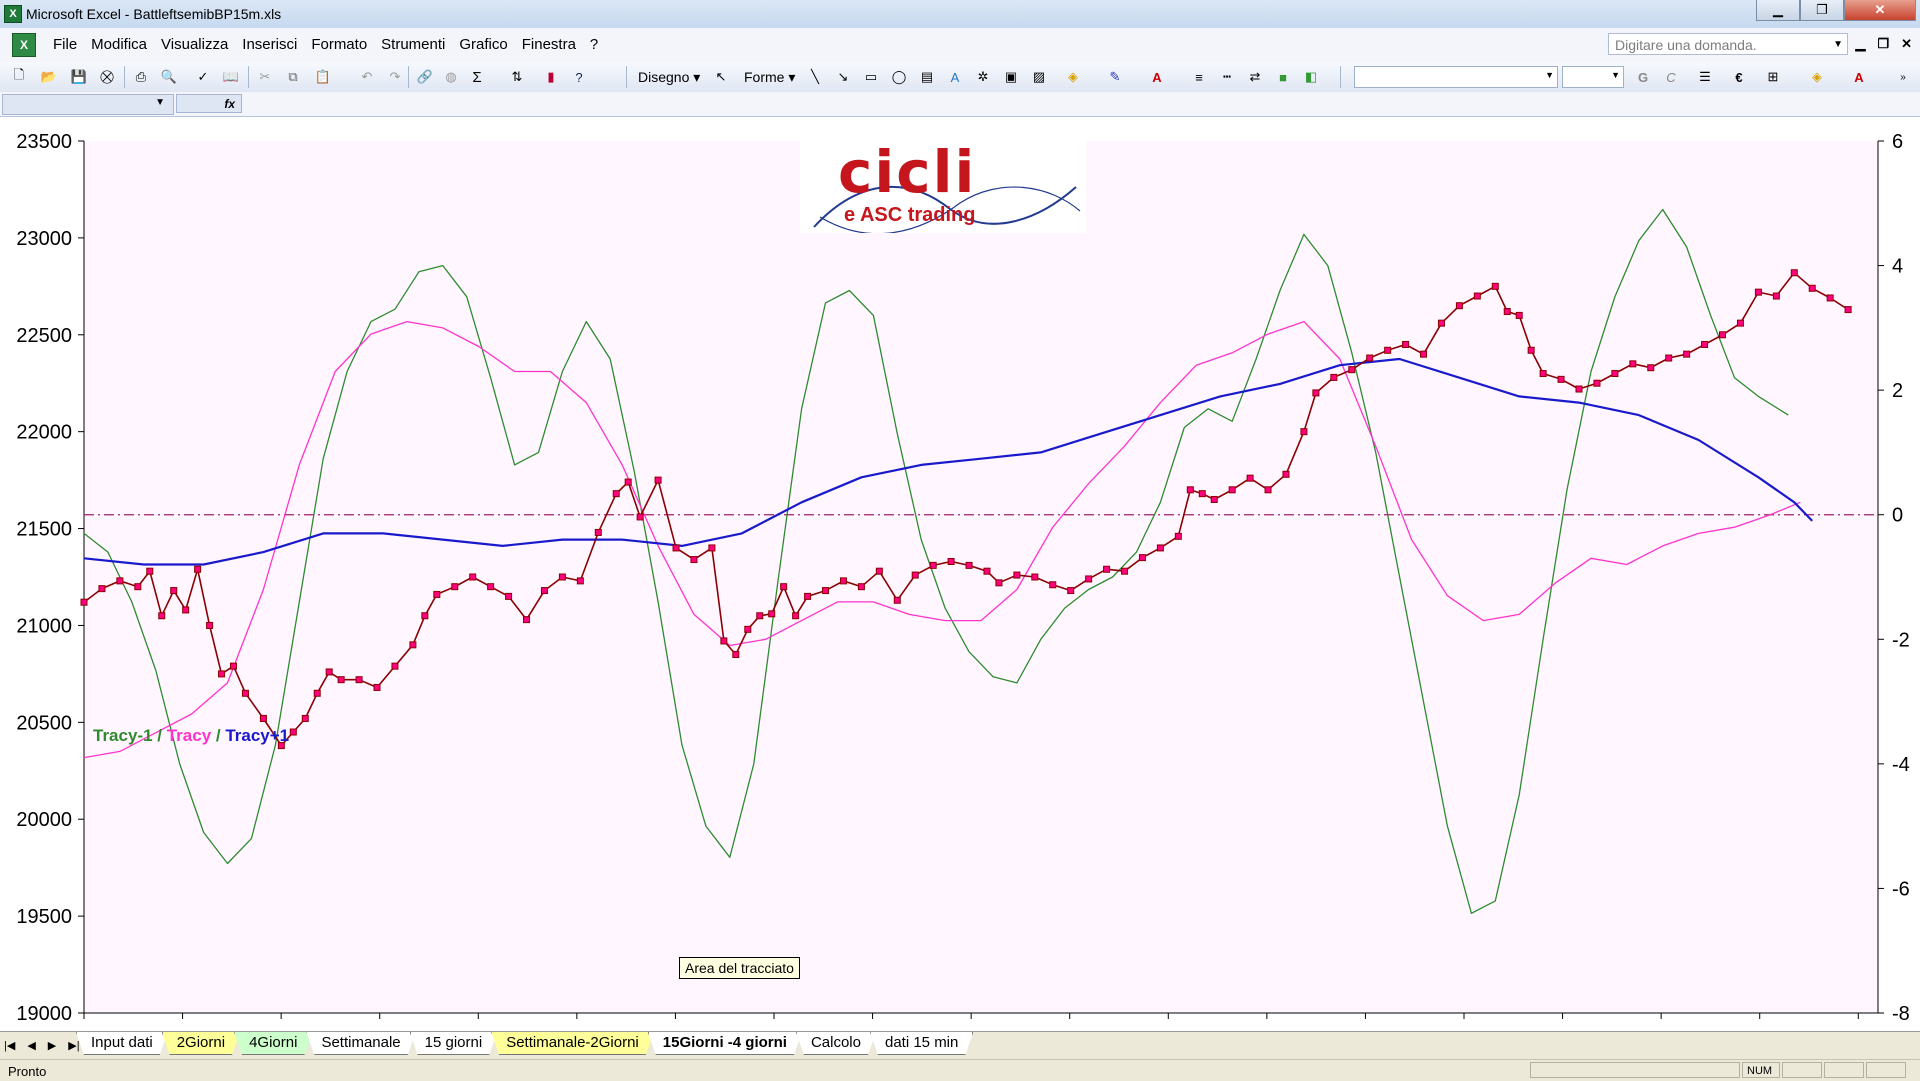 This screenshot has width=1920, height=1081. Describe the element at coordinates (1883, 44) in the screenshot. I see `doc-restore-icon: ❐` at that location.